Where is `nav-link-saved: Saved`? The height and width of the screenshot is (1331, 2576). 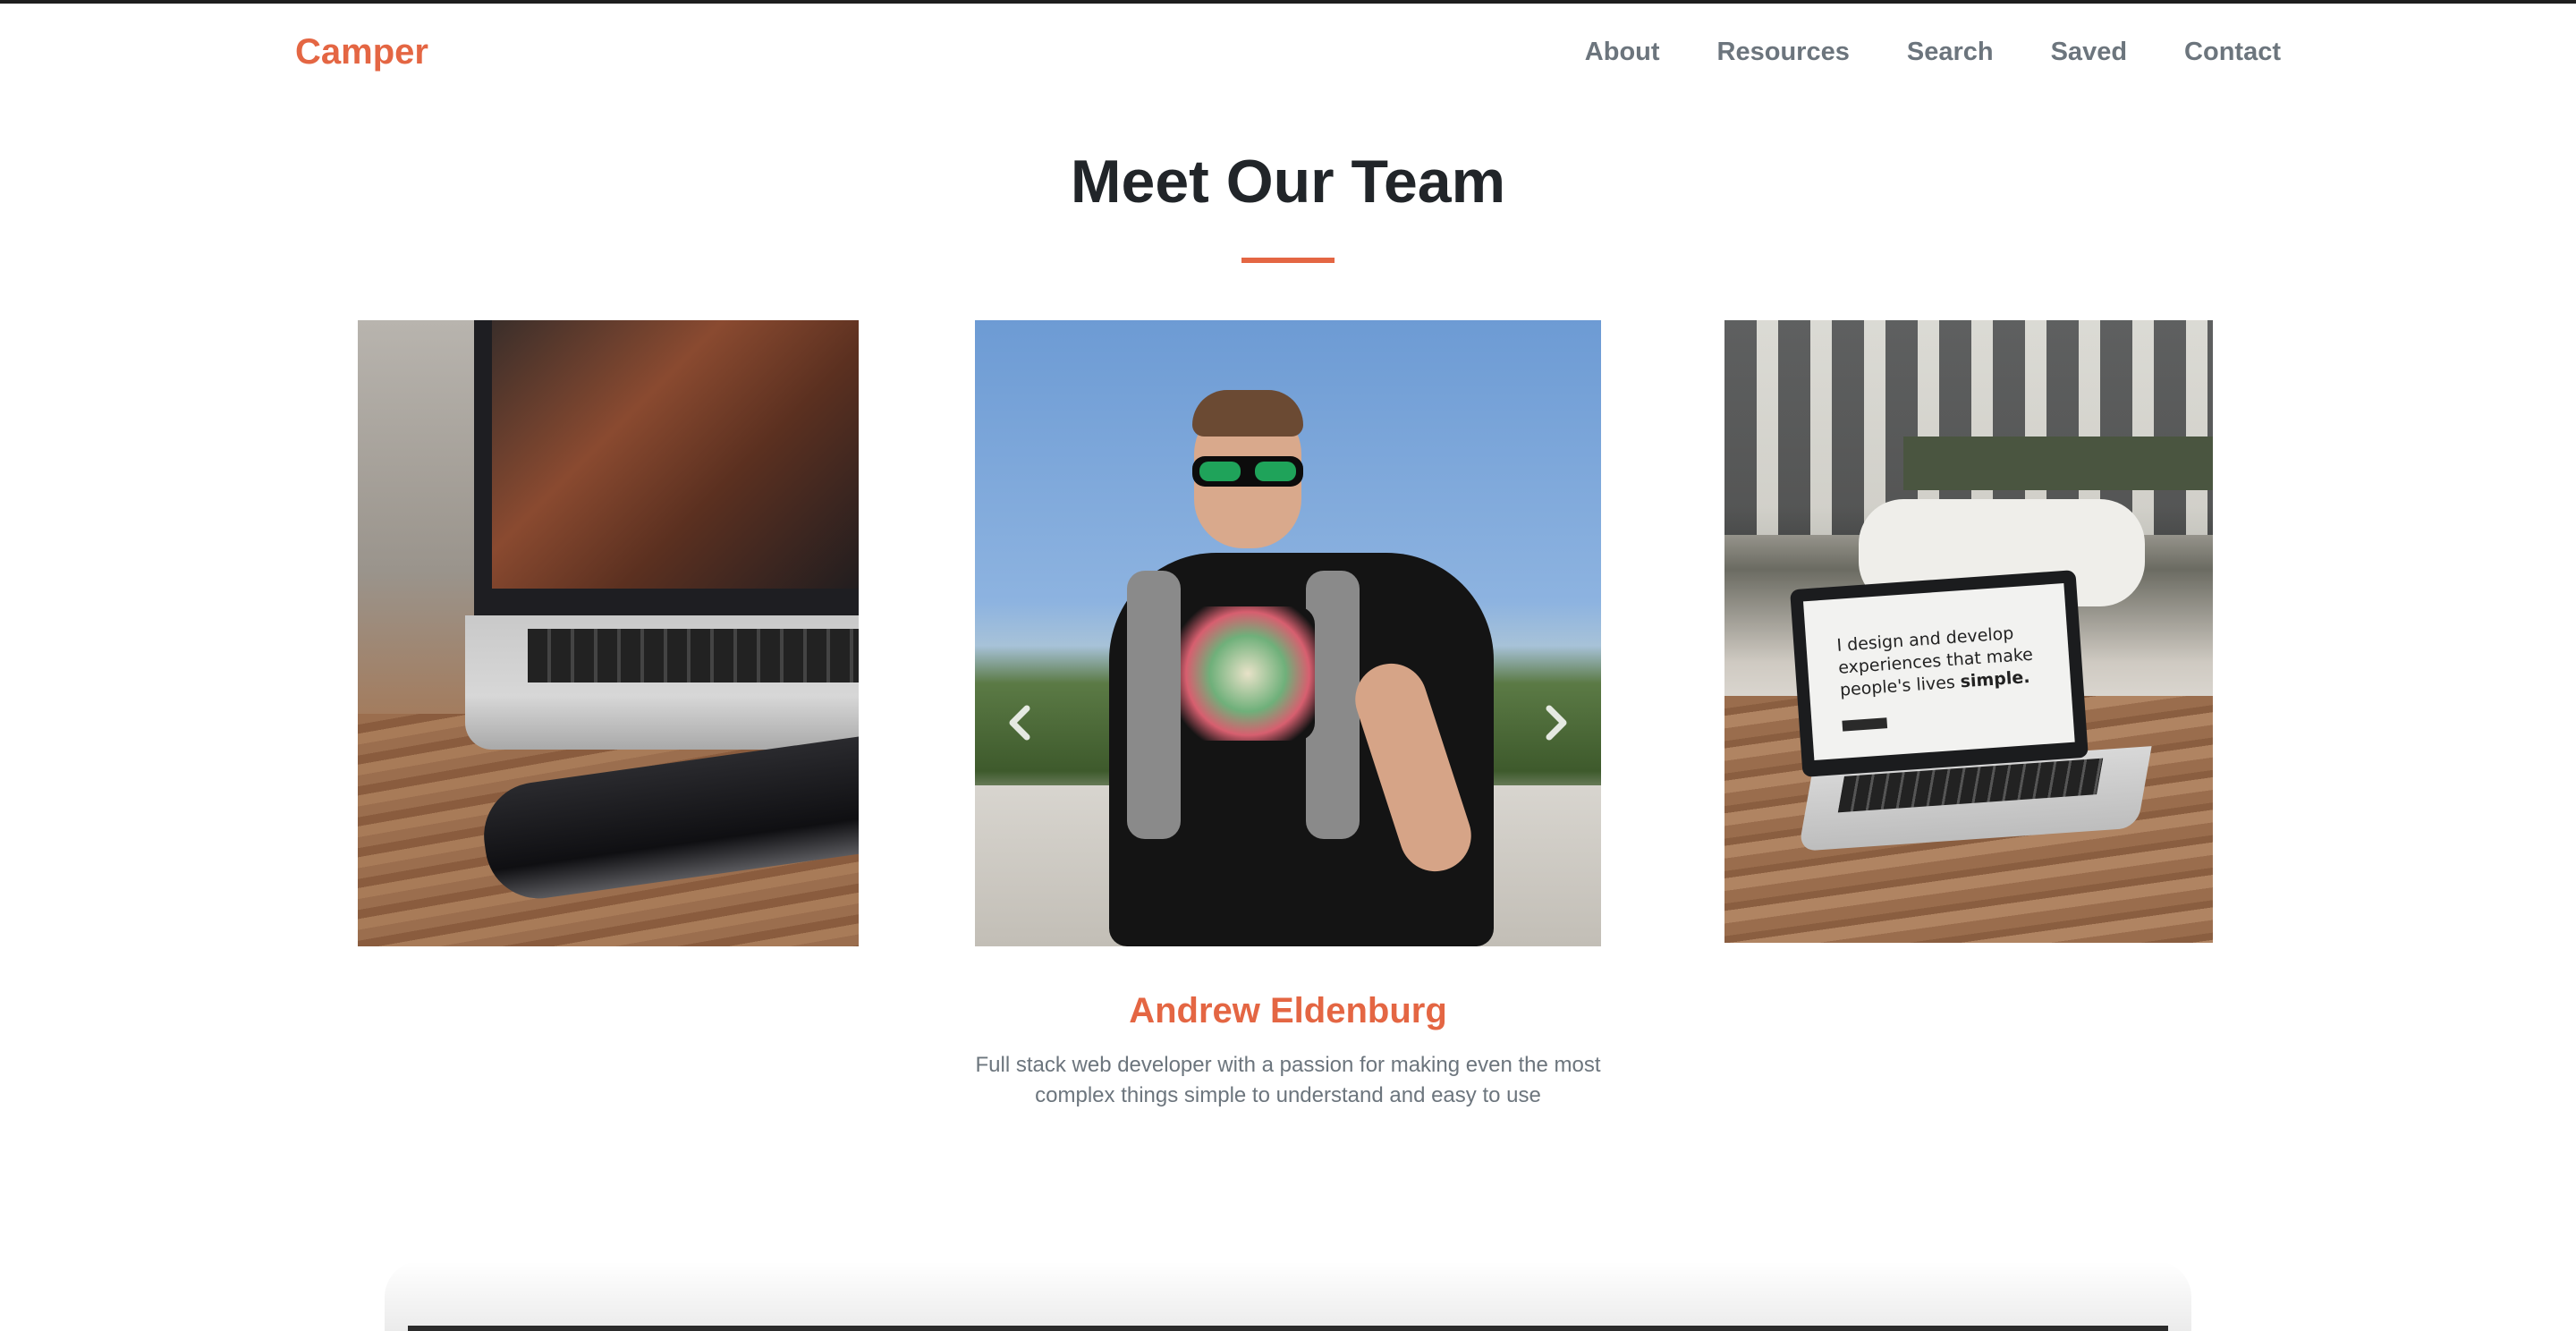 nav-link-saved: Saved is located at coordinates (2089, 52).